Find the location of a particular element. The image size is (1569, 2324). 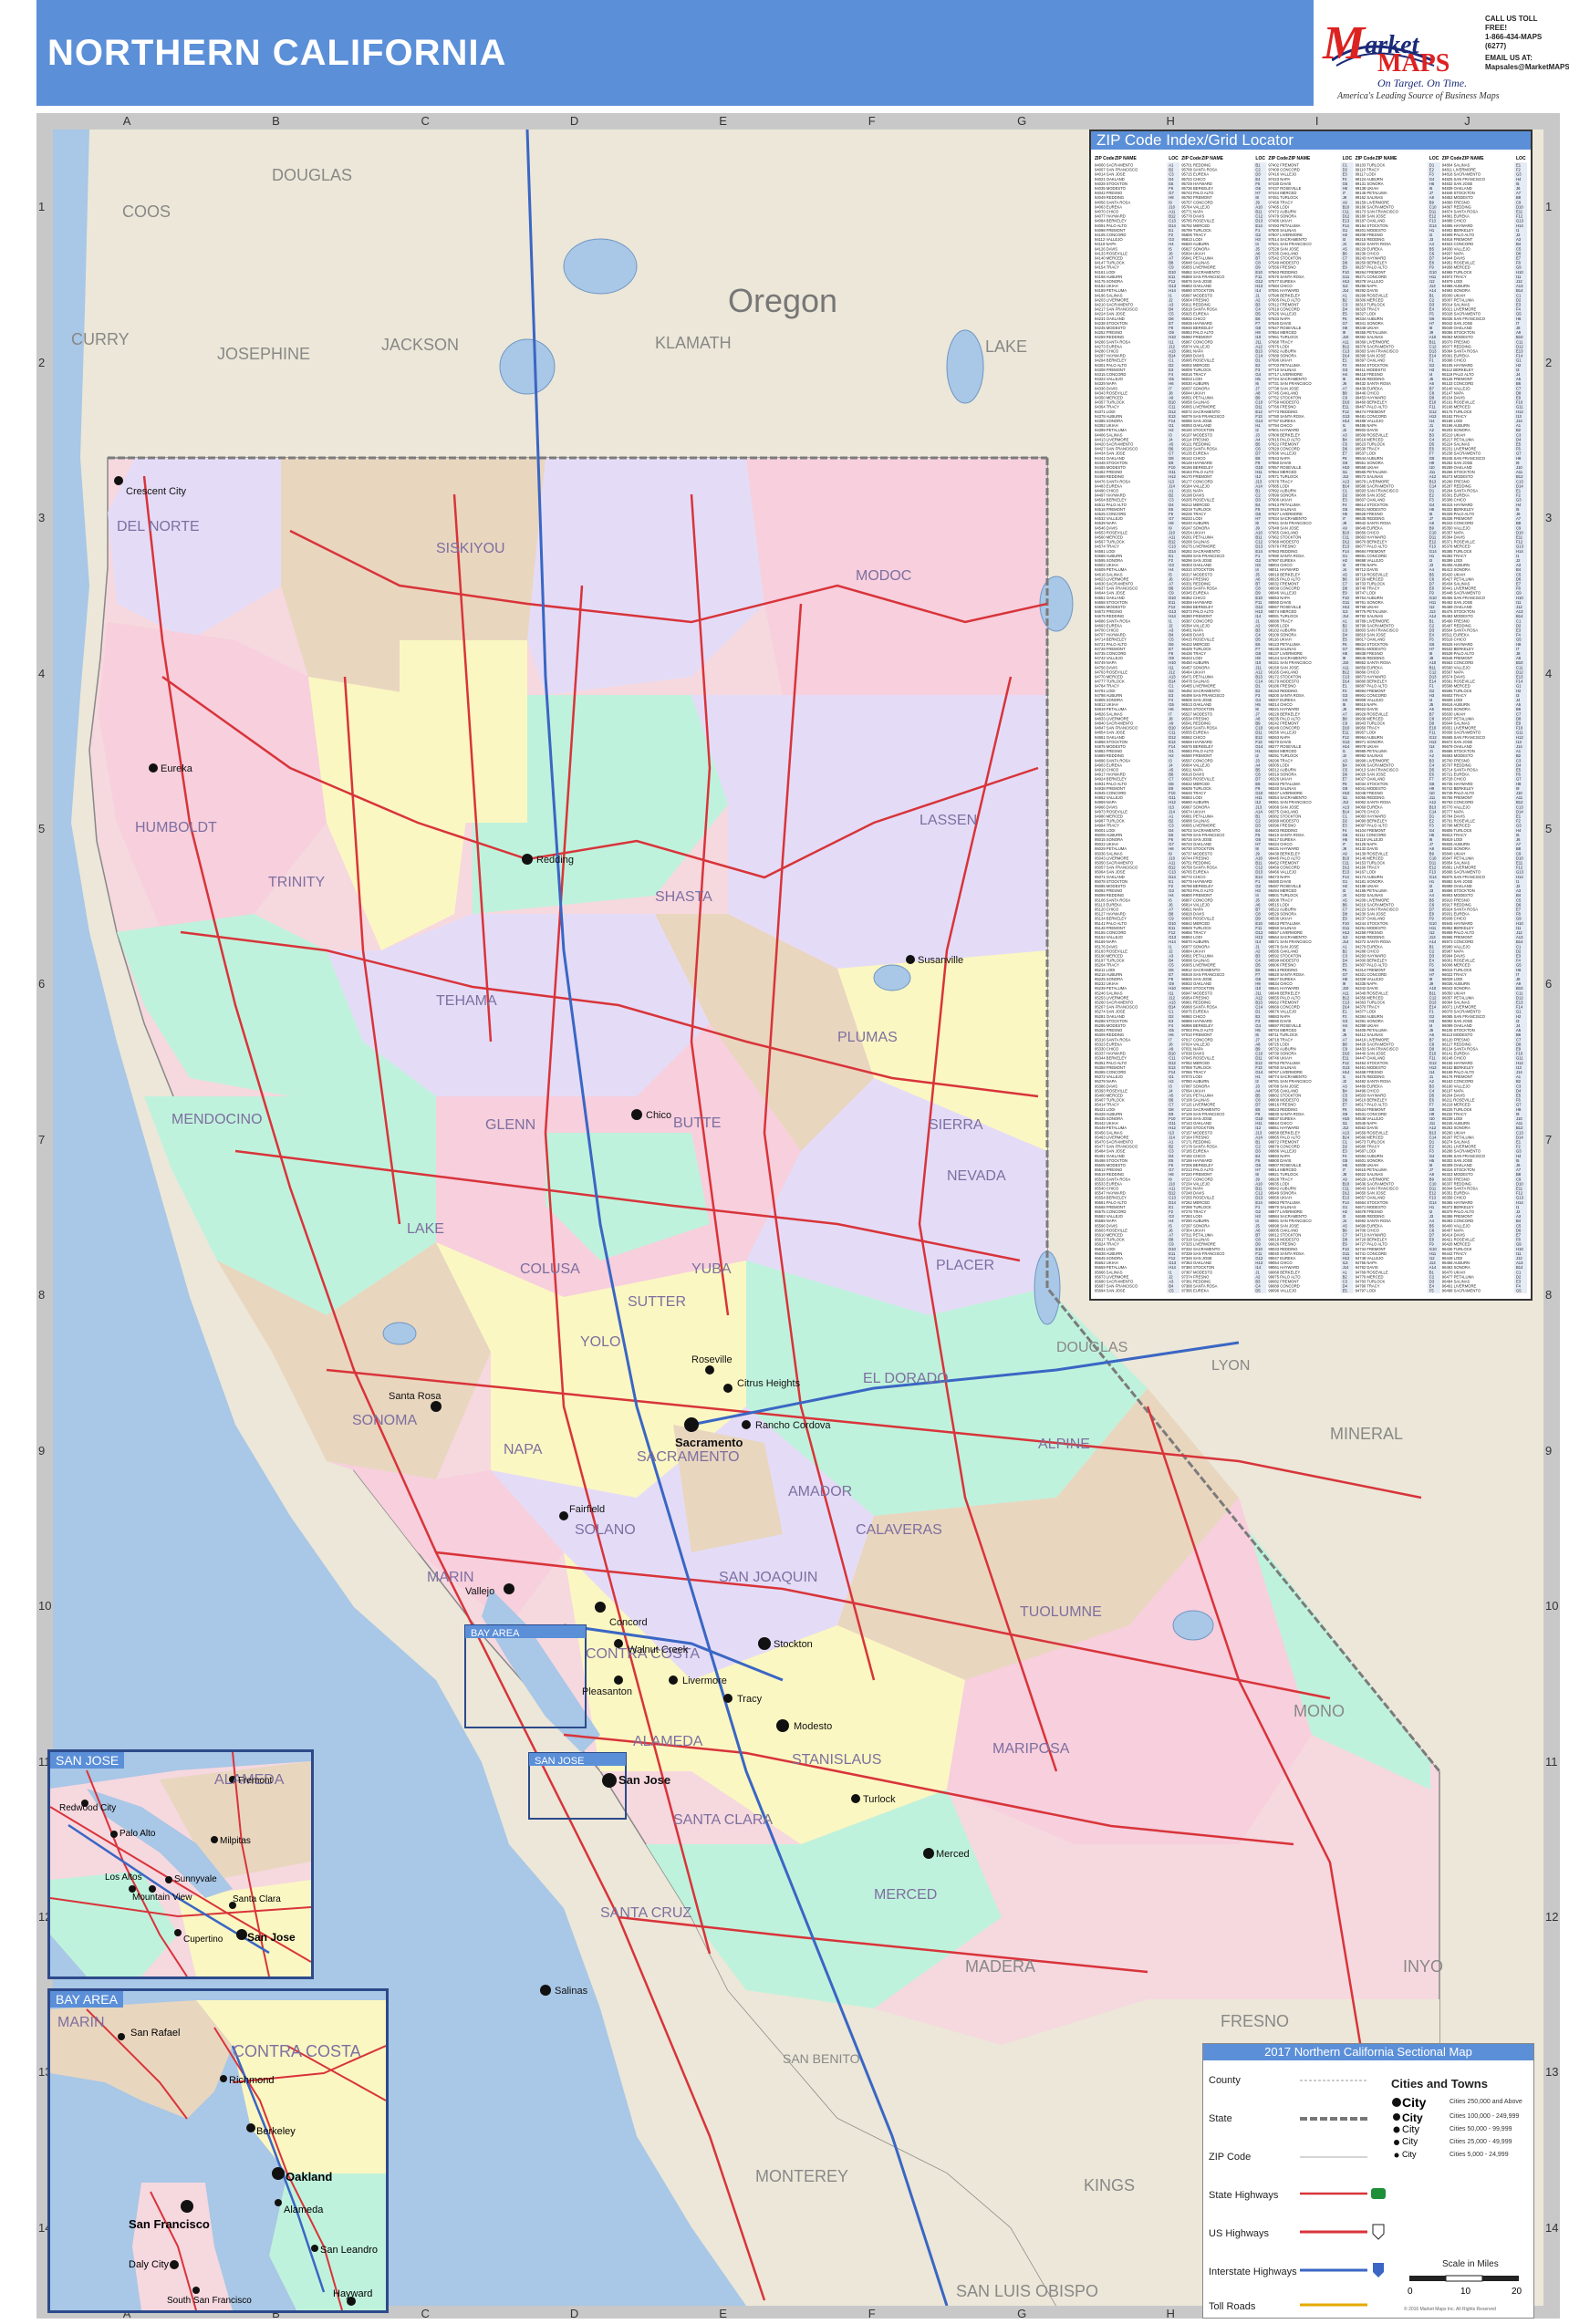

region-label-mineral: MINERAL is located at coordinates (1366, 1434).